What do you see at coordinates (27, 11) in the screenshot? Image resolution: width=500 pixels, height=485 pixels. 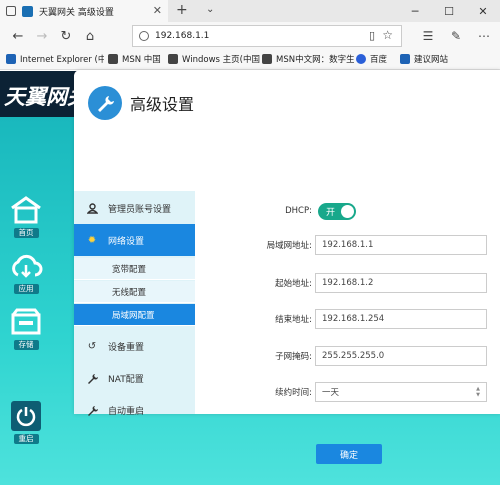 I see `site-favicon-icon` at bounding box center [27, 11].